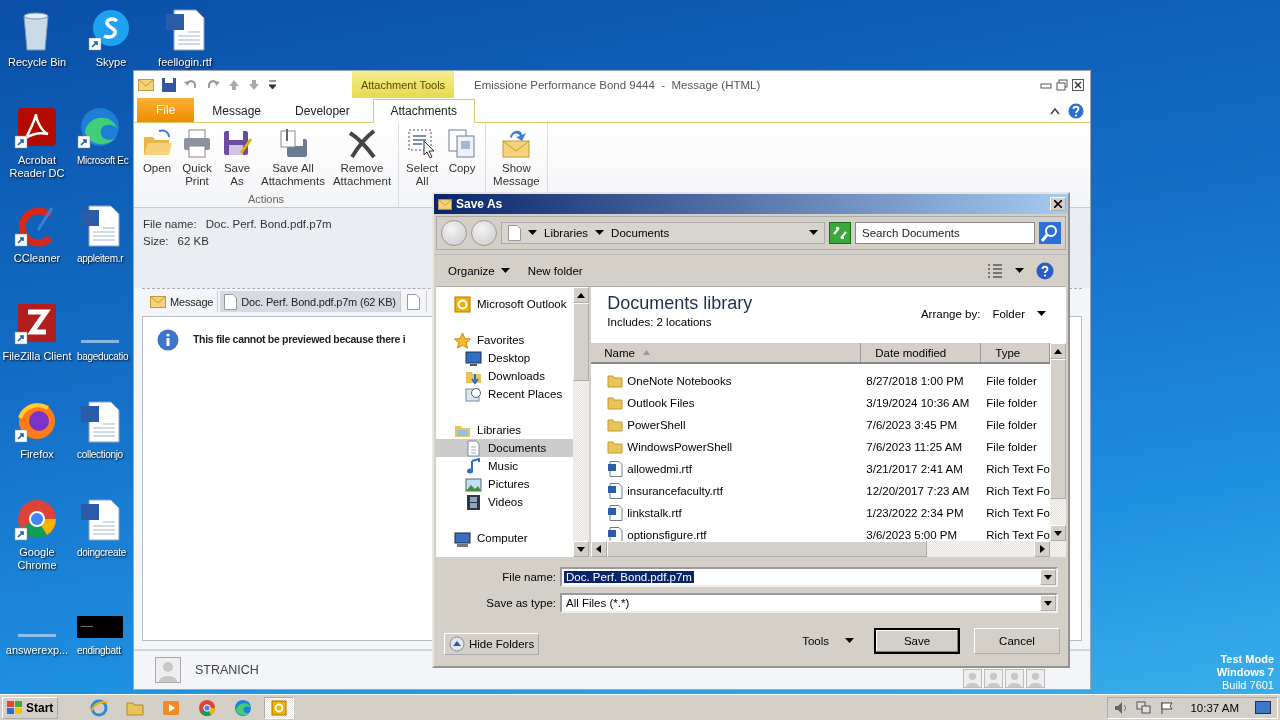  What do you see at coordinates (492, 644) in the screenshot?
I see `hide-folders-button: Hide Folders` at bounding box center [492, 644].